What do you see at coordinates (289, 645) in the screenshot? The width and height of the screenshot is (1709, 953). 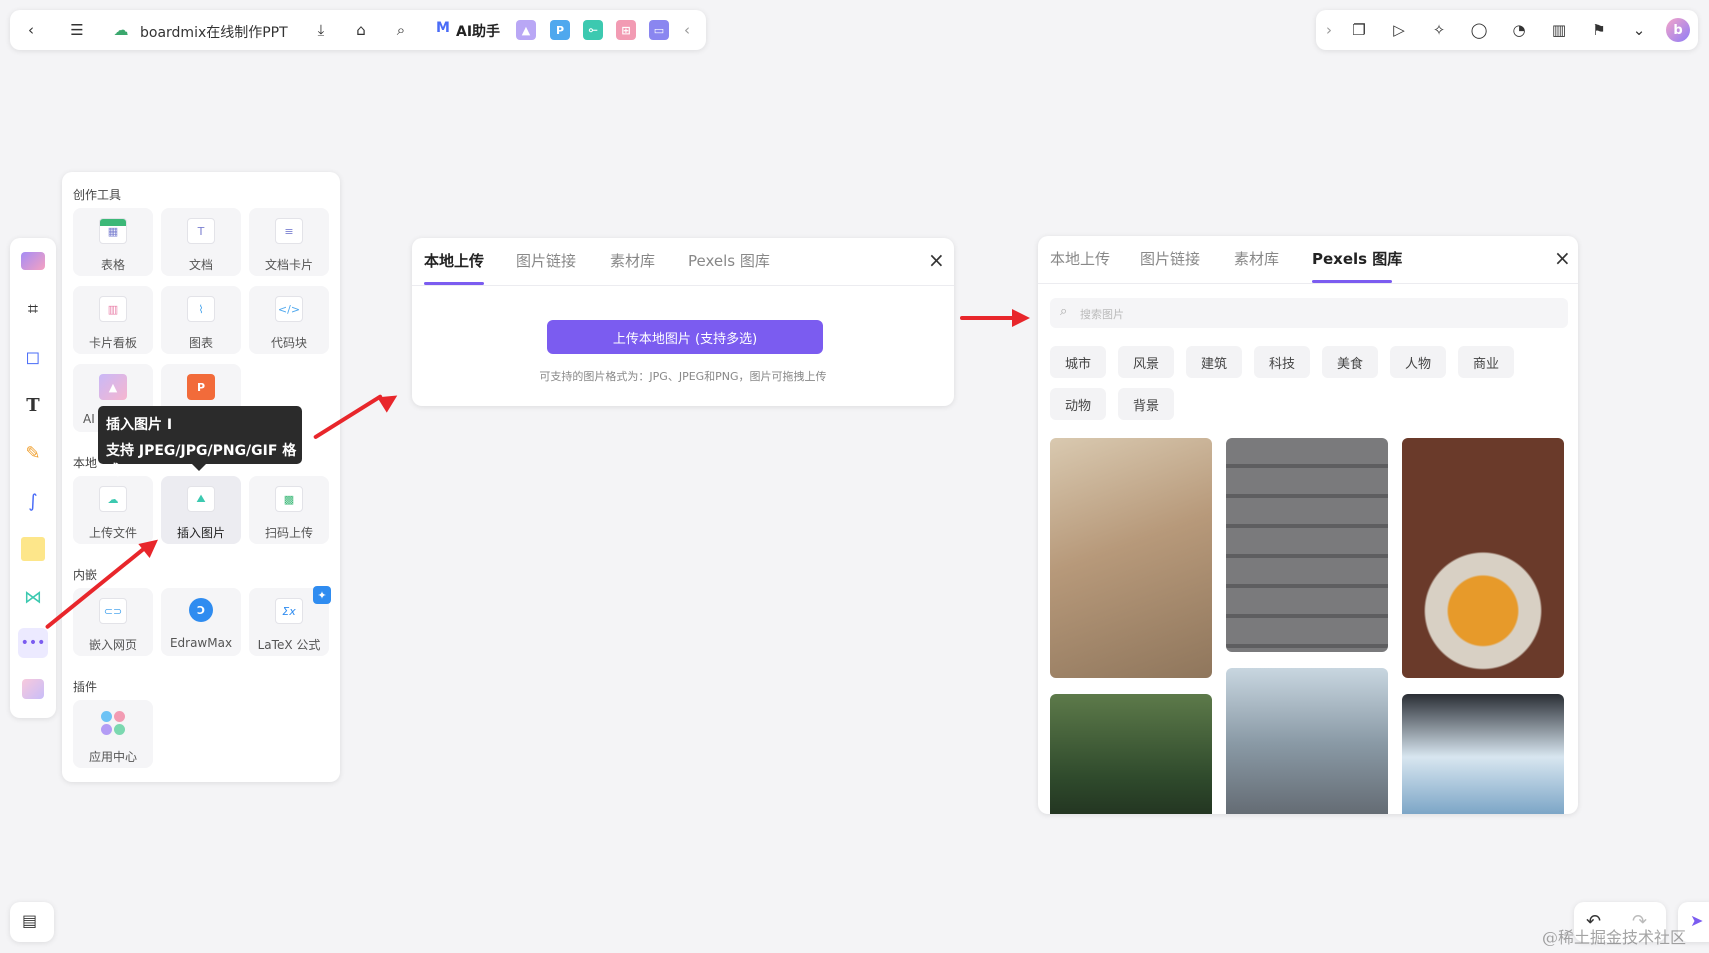 I see `tool-label: LaTeX 公式` at bounding box center [289, 645].